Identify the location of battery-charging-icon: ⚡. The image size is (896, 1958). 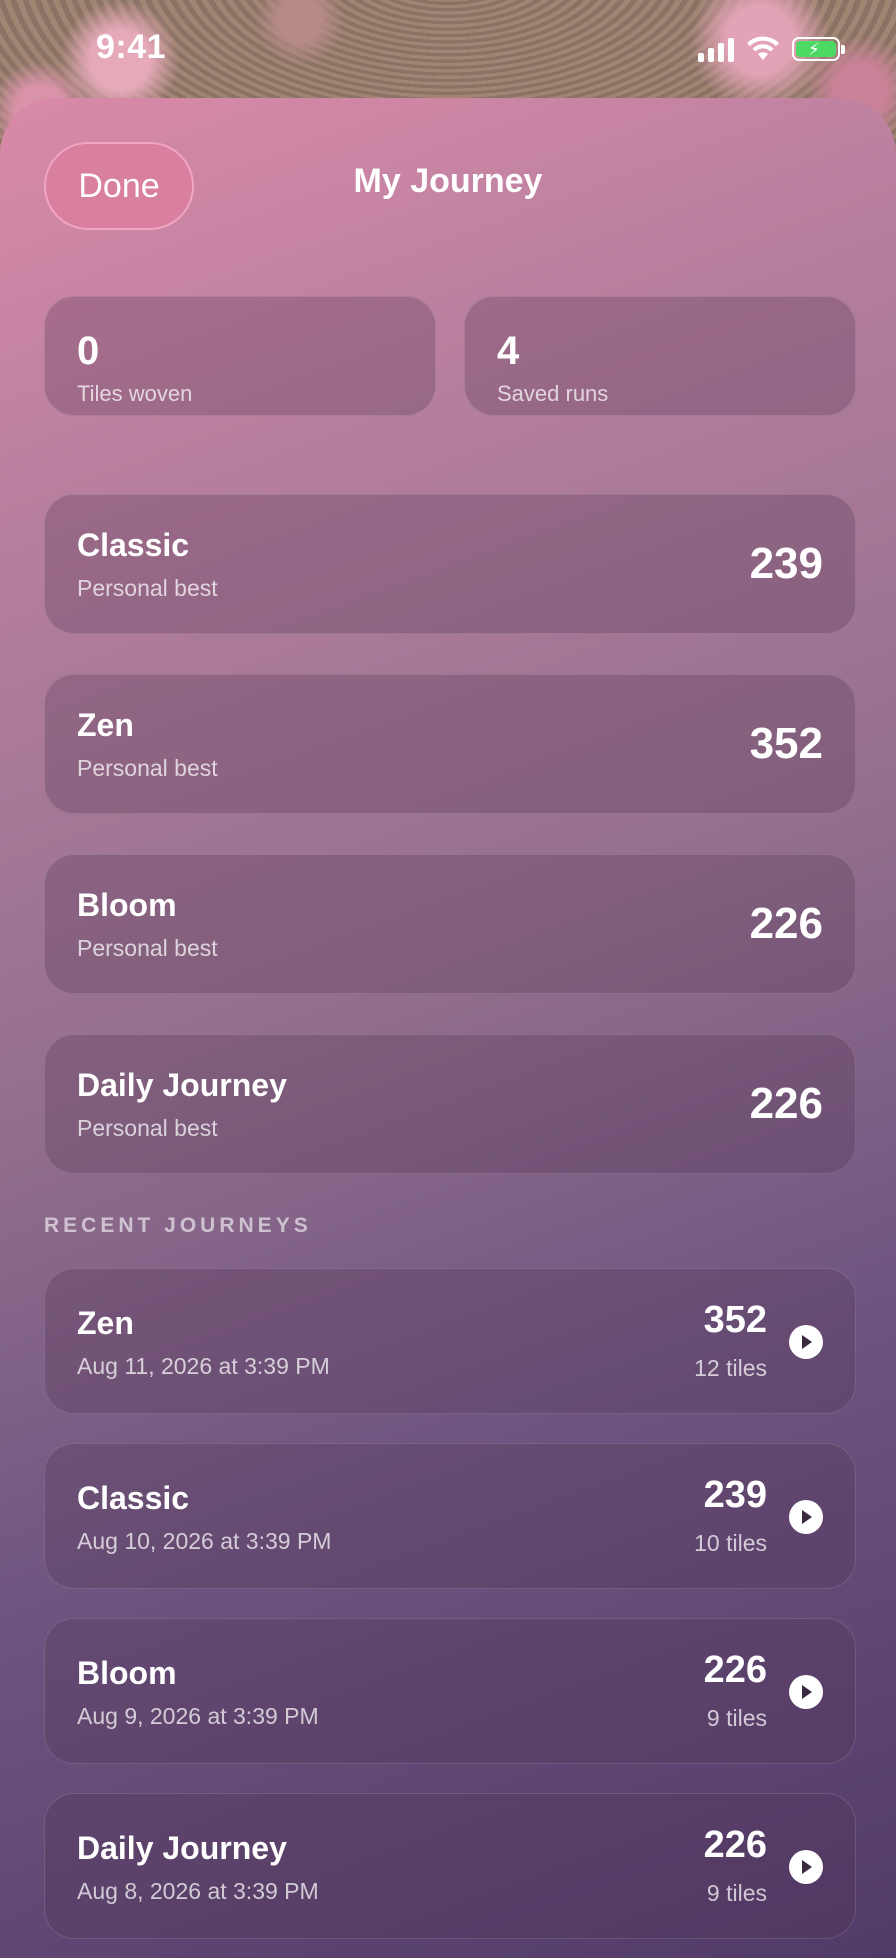
(818, 49).